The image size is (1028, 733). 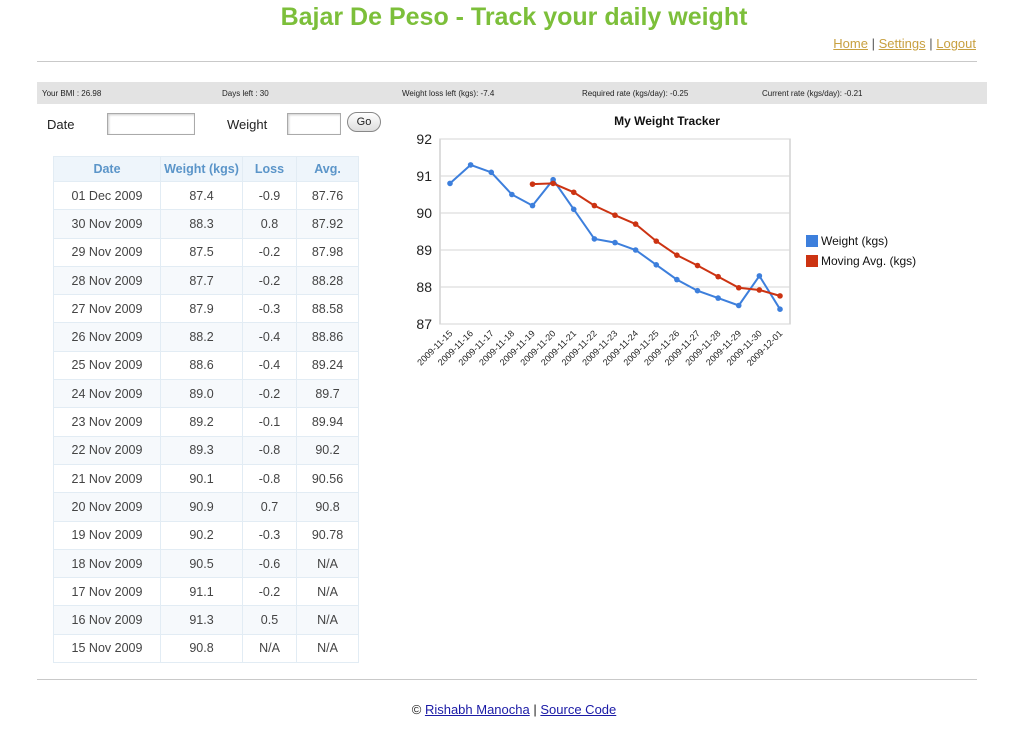 I want to click on chart-legend: Weight (kgs) Moving Avg. (kgs), so click(x=861, y=251).